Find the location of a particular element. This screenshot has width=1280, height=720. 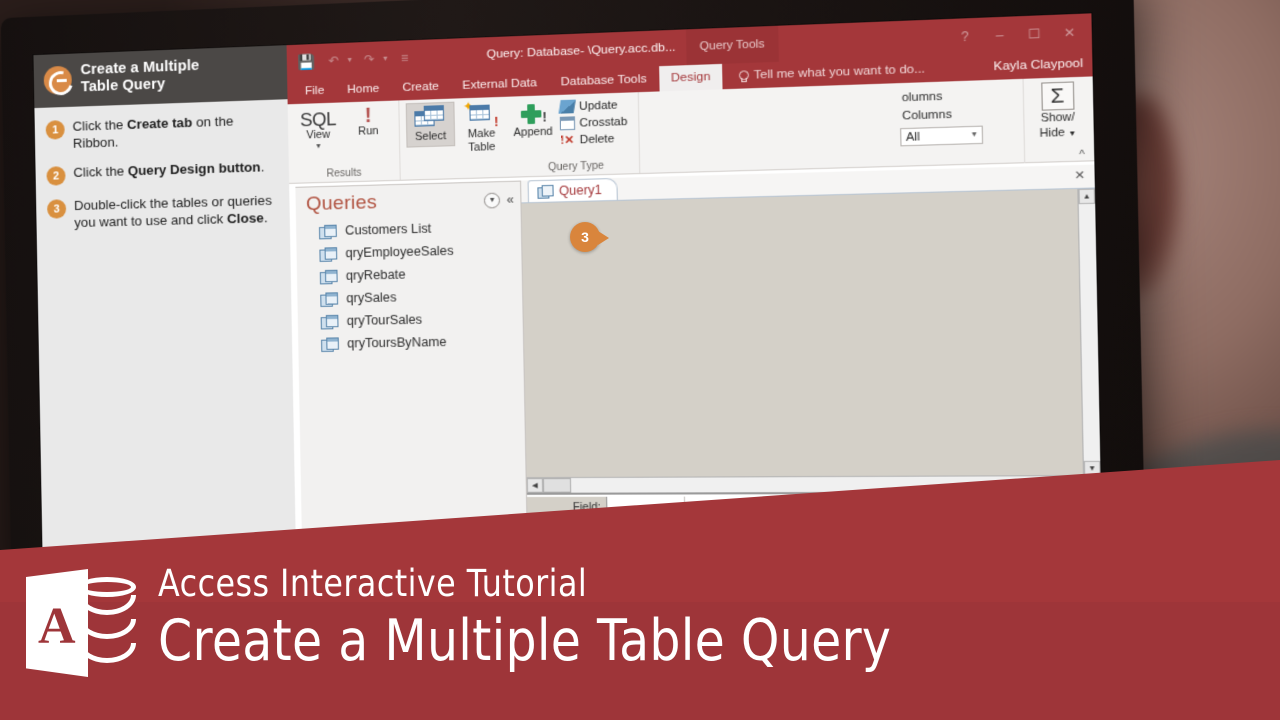

delete-query-button: !✕ Delete is located at coordinates (594, 139).